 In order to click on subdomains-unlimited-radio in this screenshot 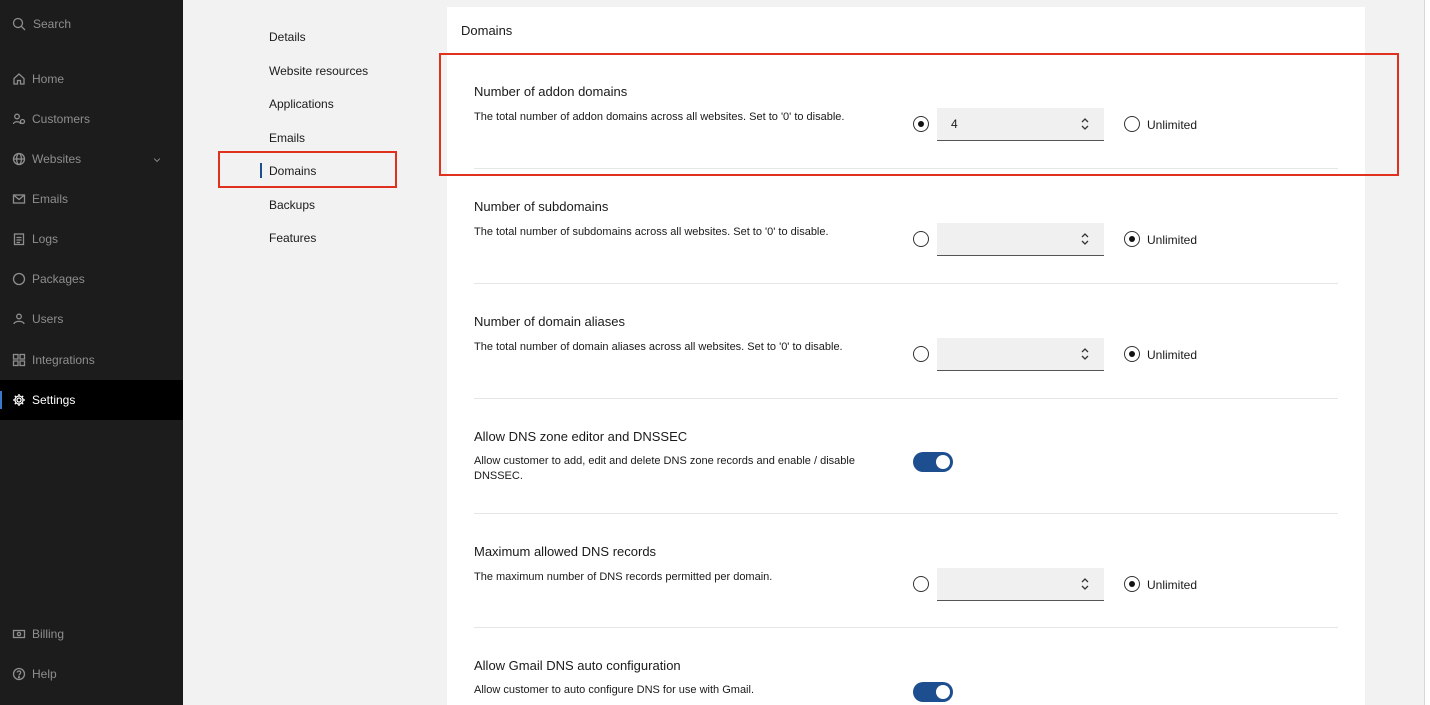, I will do `click(1132, 239)`.